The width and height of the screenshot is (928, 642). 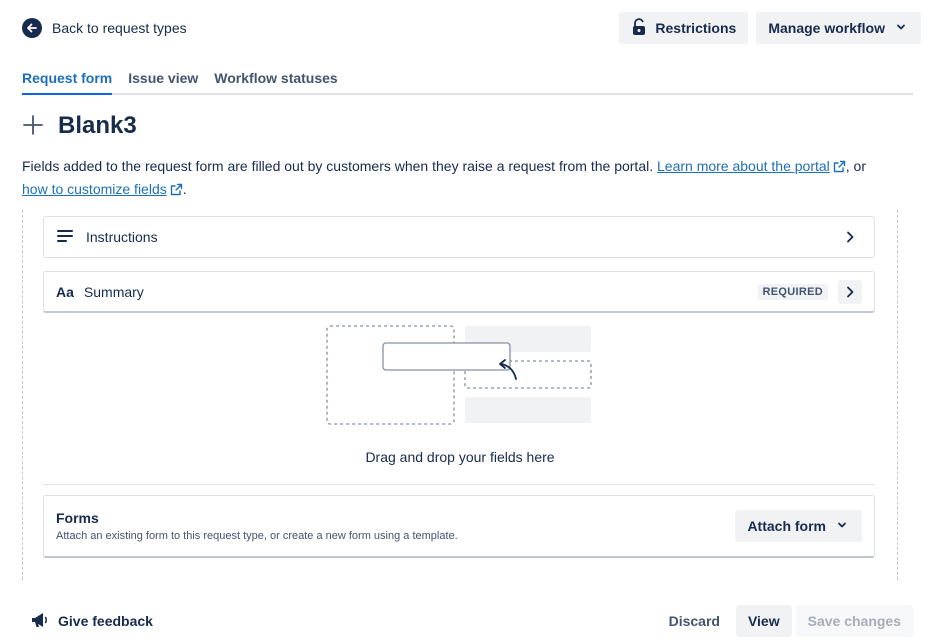 What do you see at coordinates (113, 291) in the screenshot?
I see `field-label: Summary` at bounding box center [113, 291].